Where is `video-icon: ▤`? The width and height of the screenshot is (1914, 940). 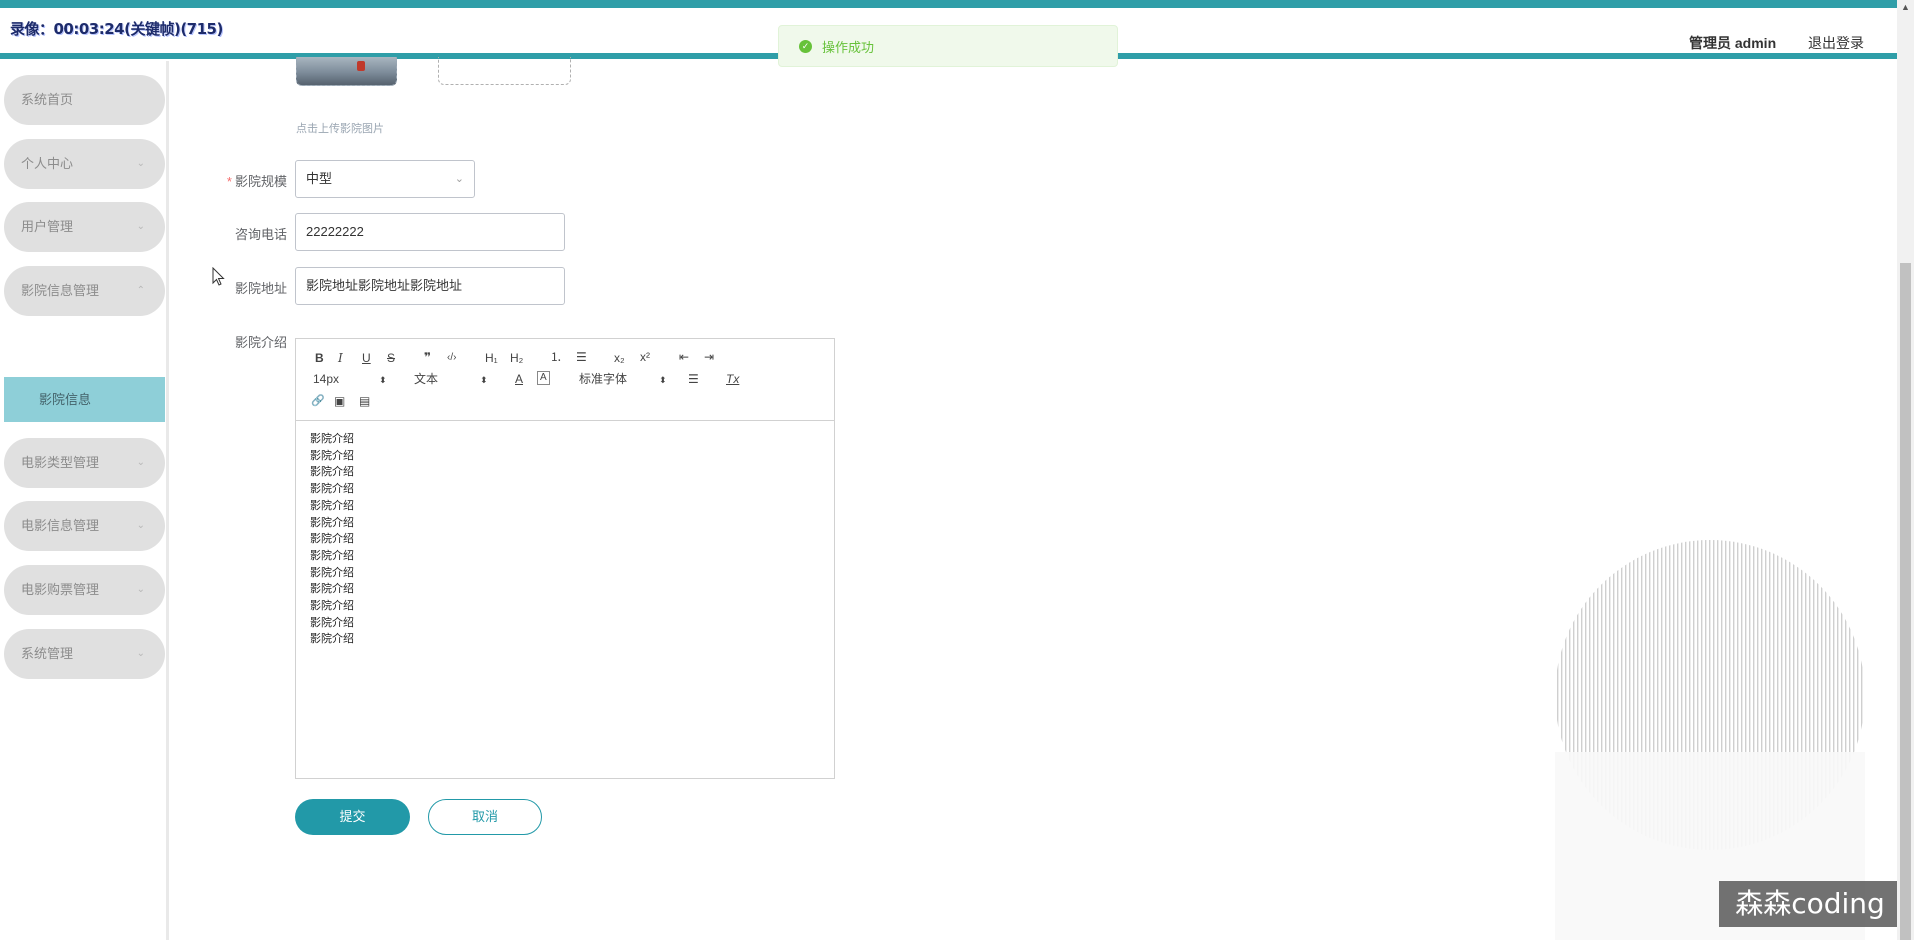 video-icon: ▤ is located at coordinates (364, 401).